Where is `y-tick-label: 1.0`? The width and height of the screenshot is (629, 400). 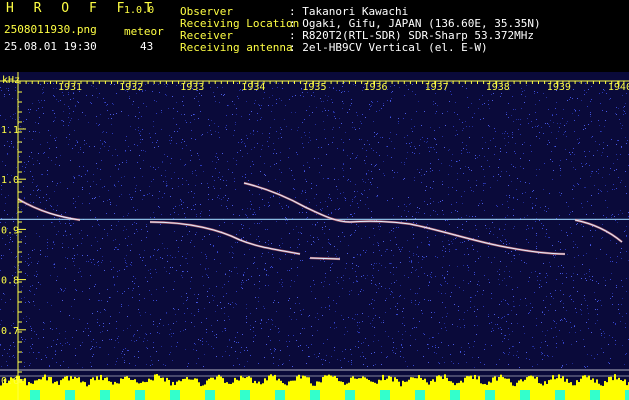
y-tick-label: 1.0 is located at coordinates (10, 180).